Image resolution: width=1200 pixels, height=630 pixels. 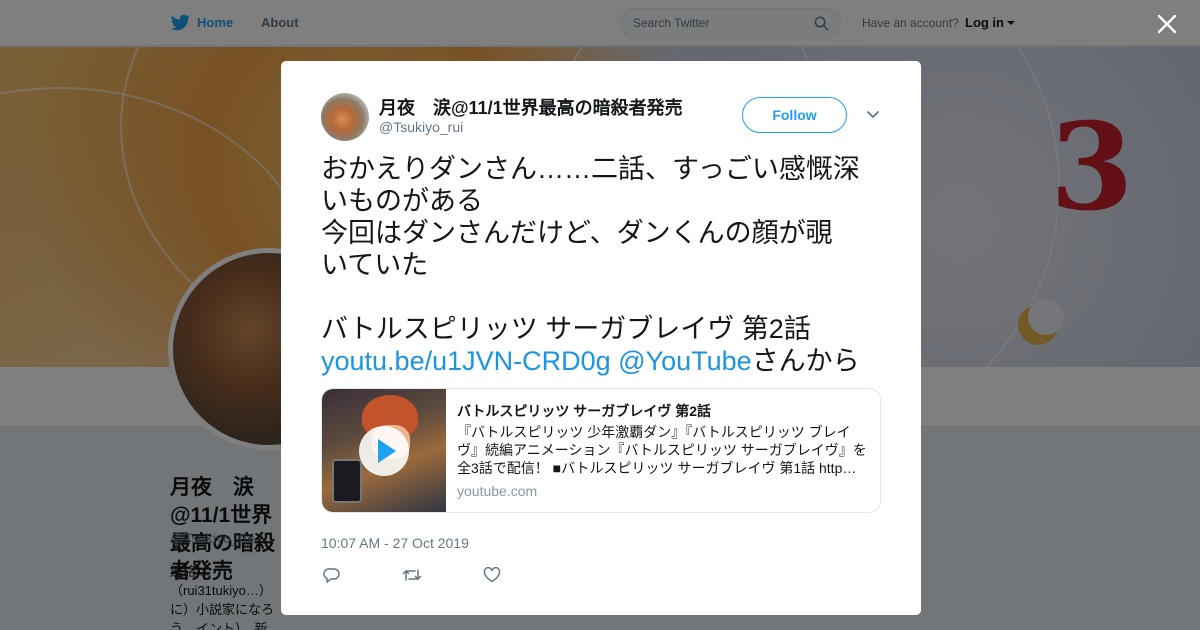 What do you see at coordinates (577, 233) in the screenshot?
I see `tweet-text-line: 今回はダンさんだけど、ダンくんの顔が覗` at bounding box center [577, 233].